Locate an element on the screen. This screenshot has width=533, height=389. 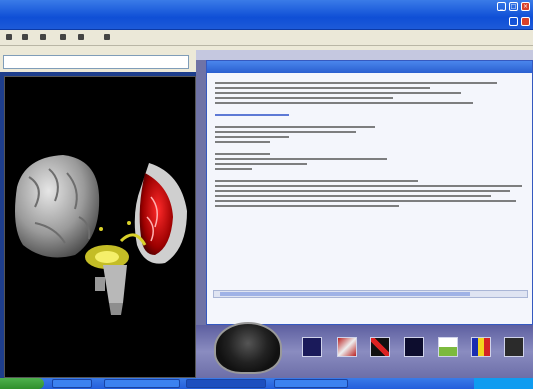
restore-icon is located at coordinates (513, 21).